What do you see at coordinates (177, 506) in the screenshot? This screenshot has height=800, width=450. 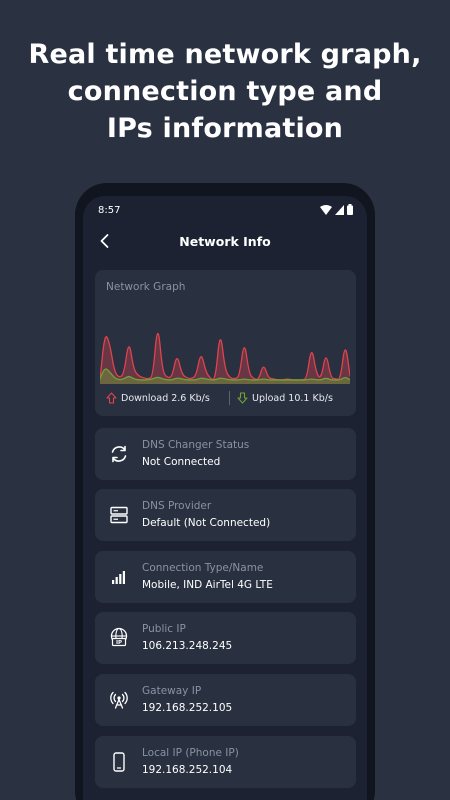 I see `dns-provider-label: DNS Provider` at bounding box center [177, 506].